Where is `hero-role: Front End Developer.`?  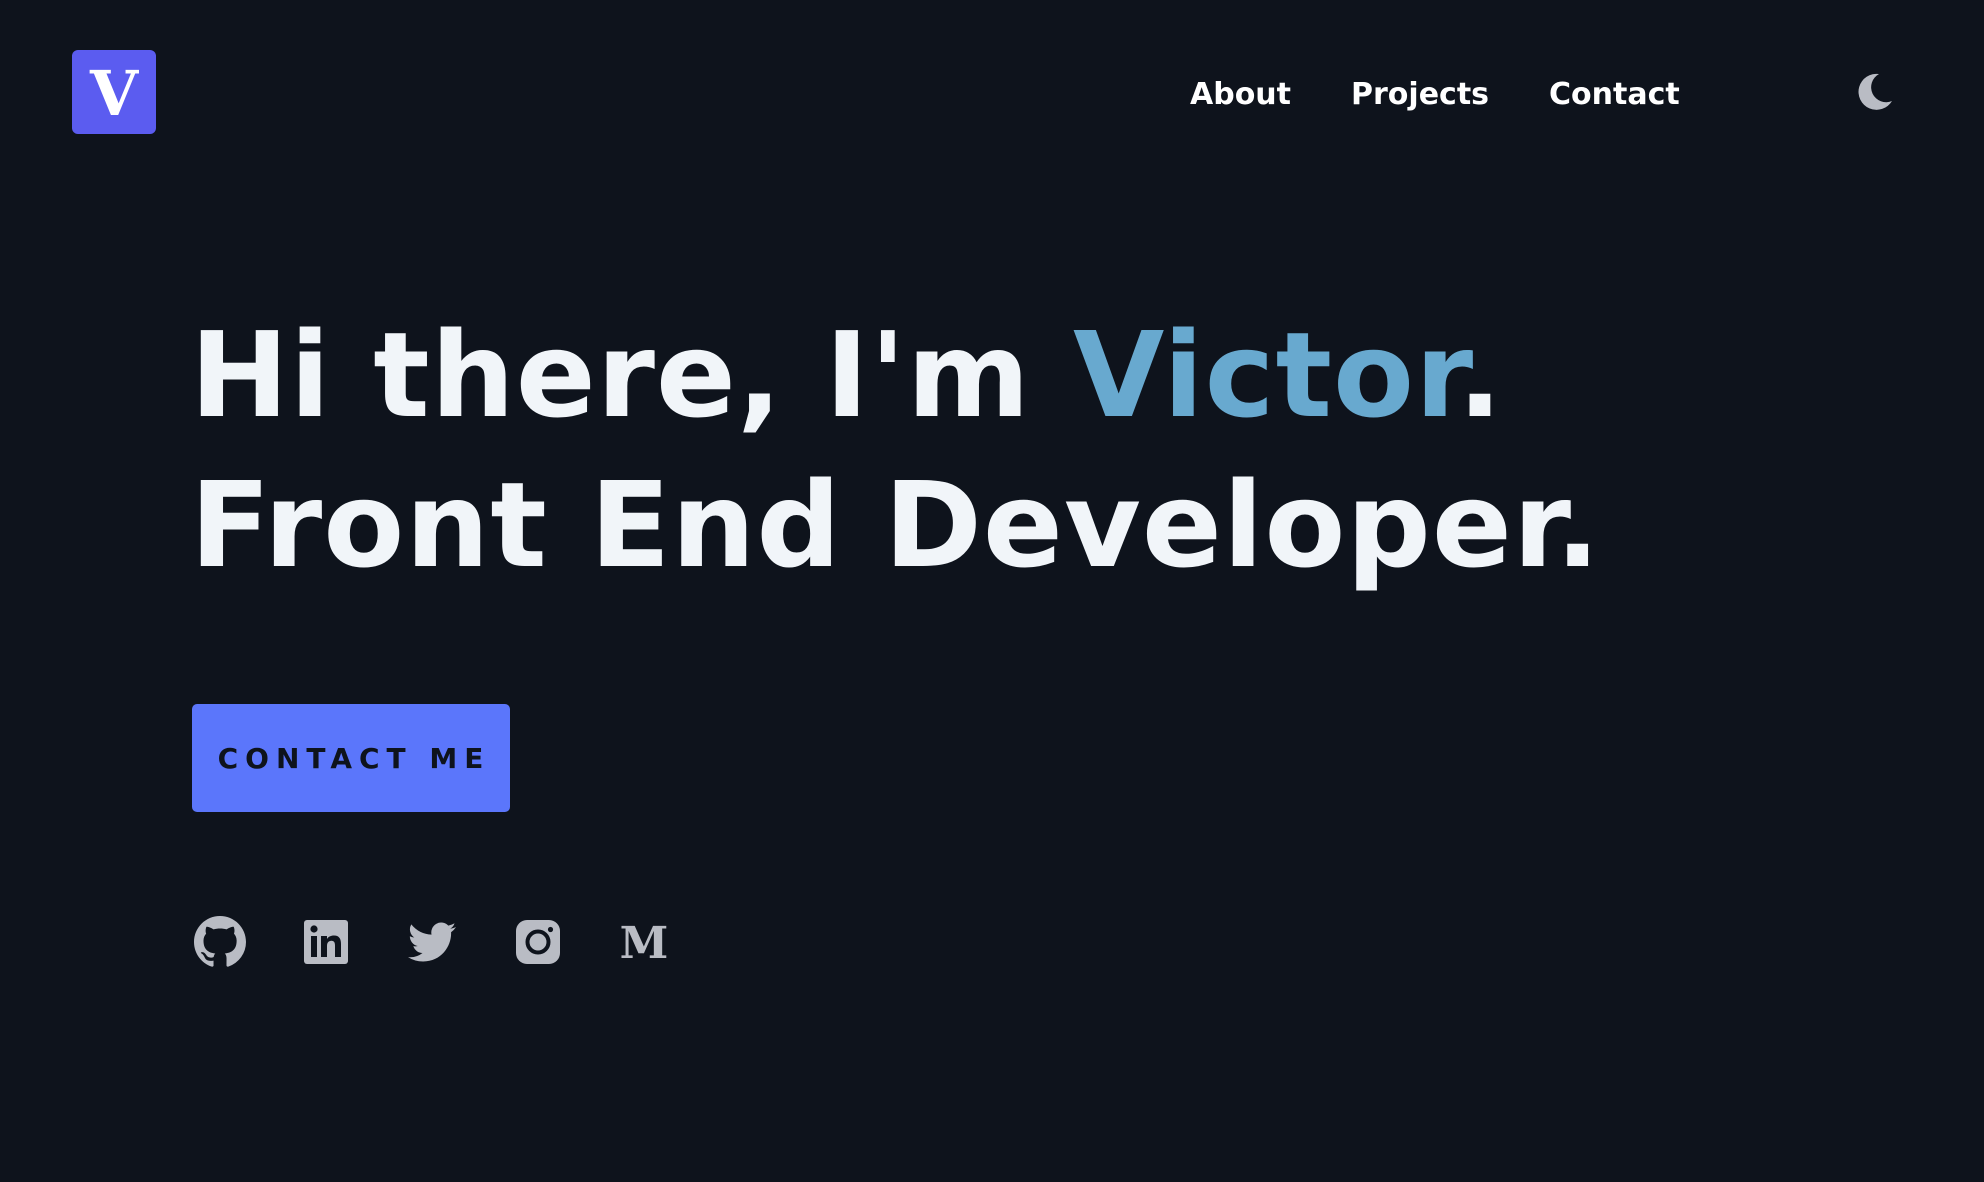 hero-role: Front End Developer. is located at coordinates (896, 525).